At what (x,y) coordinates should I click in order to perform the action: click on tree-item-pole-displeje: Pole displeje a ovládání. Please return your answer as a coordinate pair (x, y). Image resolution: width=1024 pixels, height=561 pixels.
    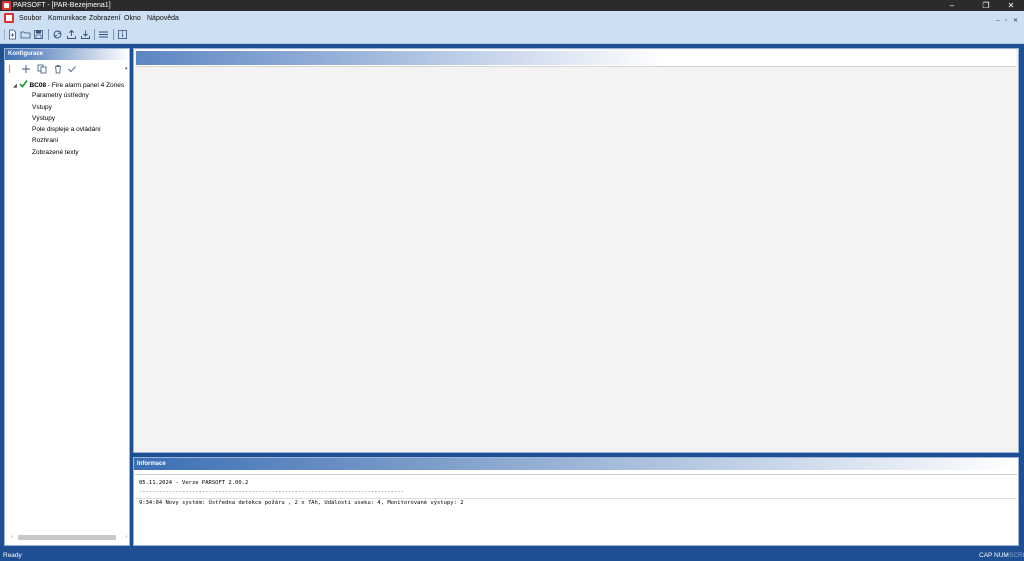
    Looking at the image, I should click on (78, 129).